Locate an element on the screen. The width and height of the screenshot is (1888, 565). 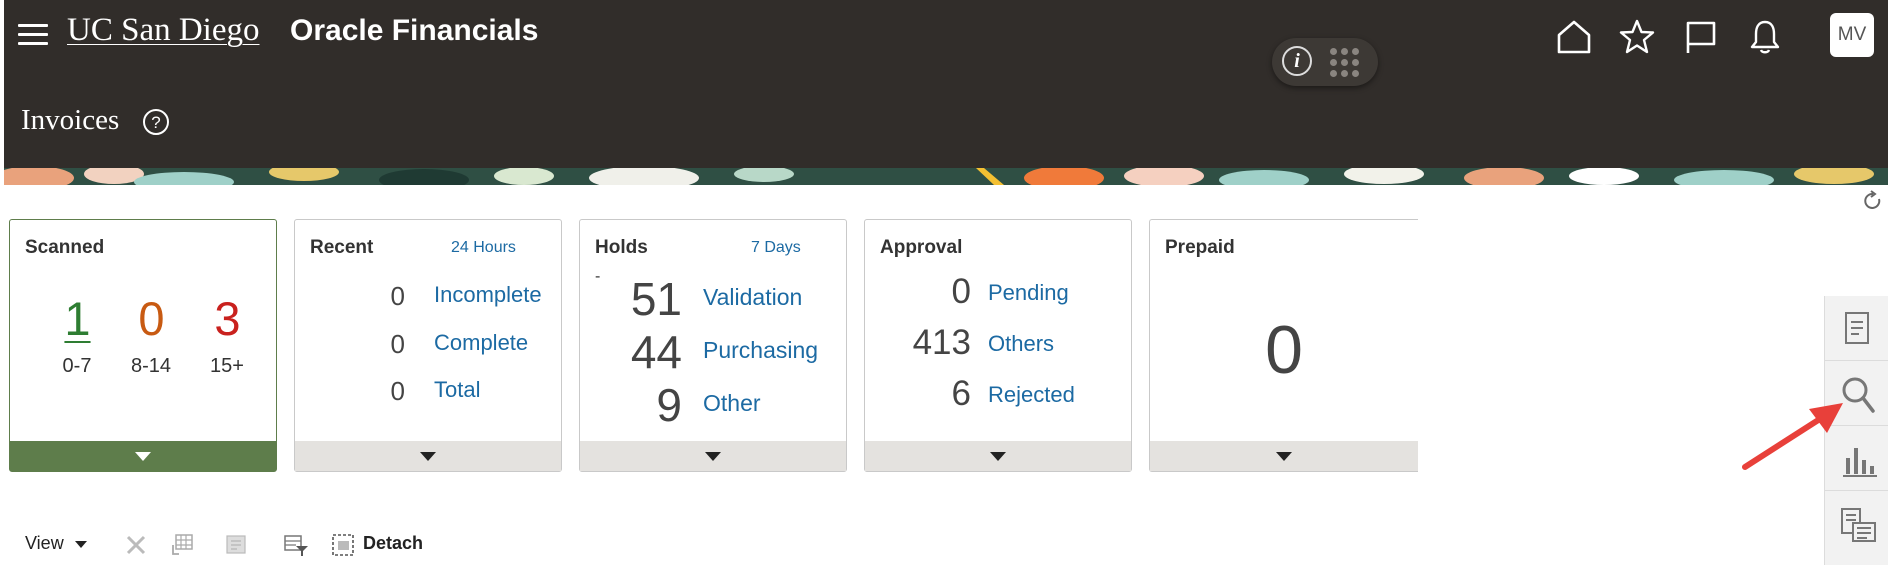
bucket-label: 15+ is located at coordinates (227, 366).